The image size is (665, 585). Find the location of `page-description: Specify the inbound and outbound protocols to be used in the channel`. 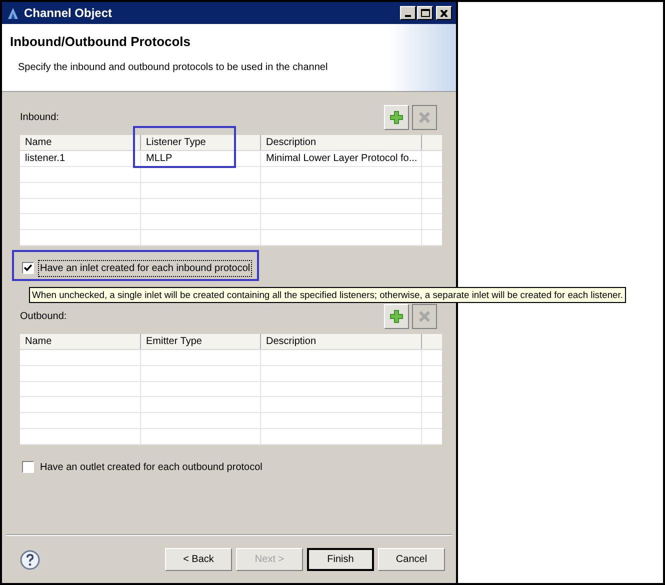

page-description: Specify the inbound and outbound protocols to be used in the channel is located at coordinates (173, 67).